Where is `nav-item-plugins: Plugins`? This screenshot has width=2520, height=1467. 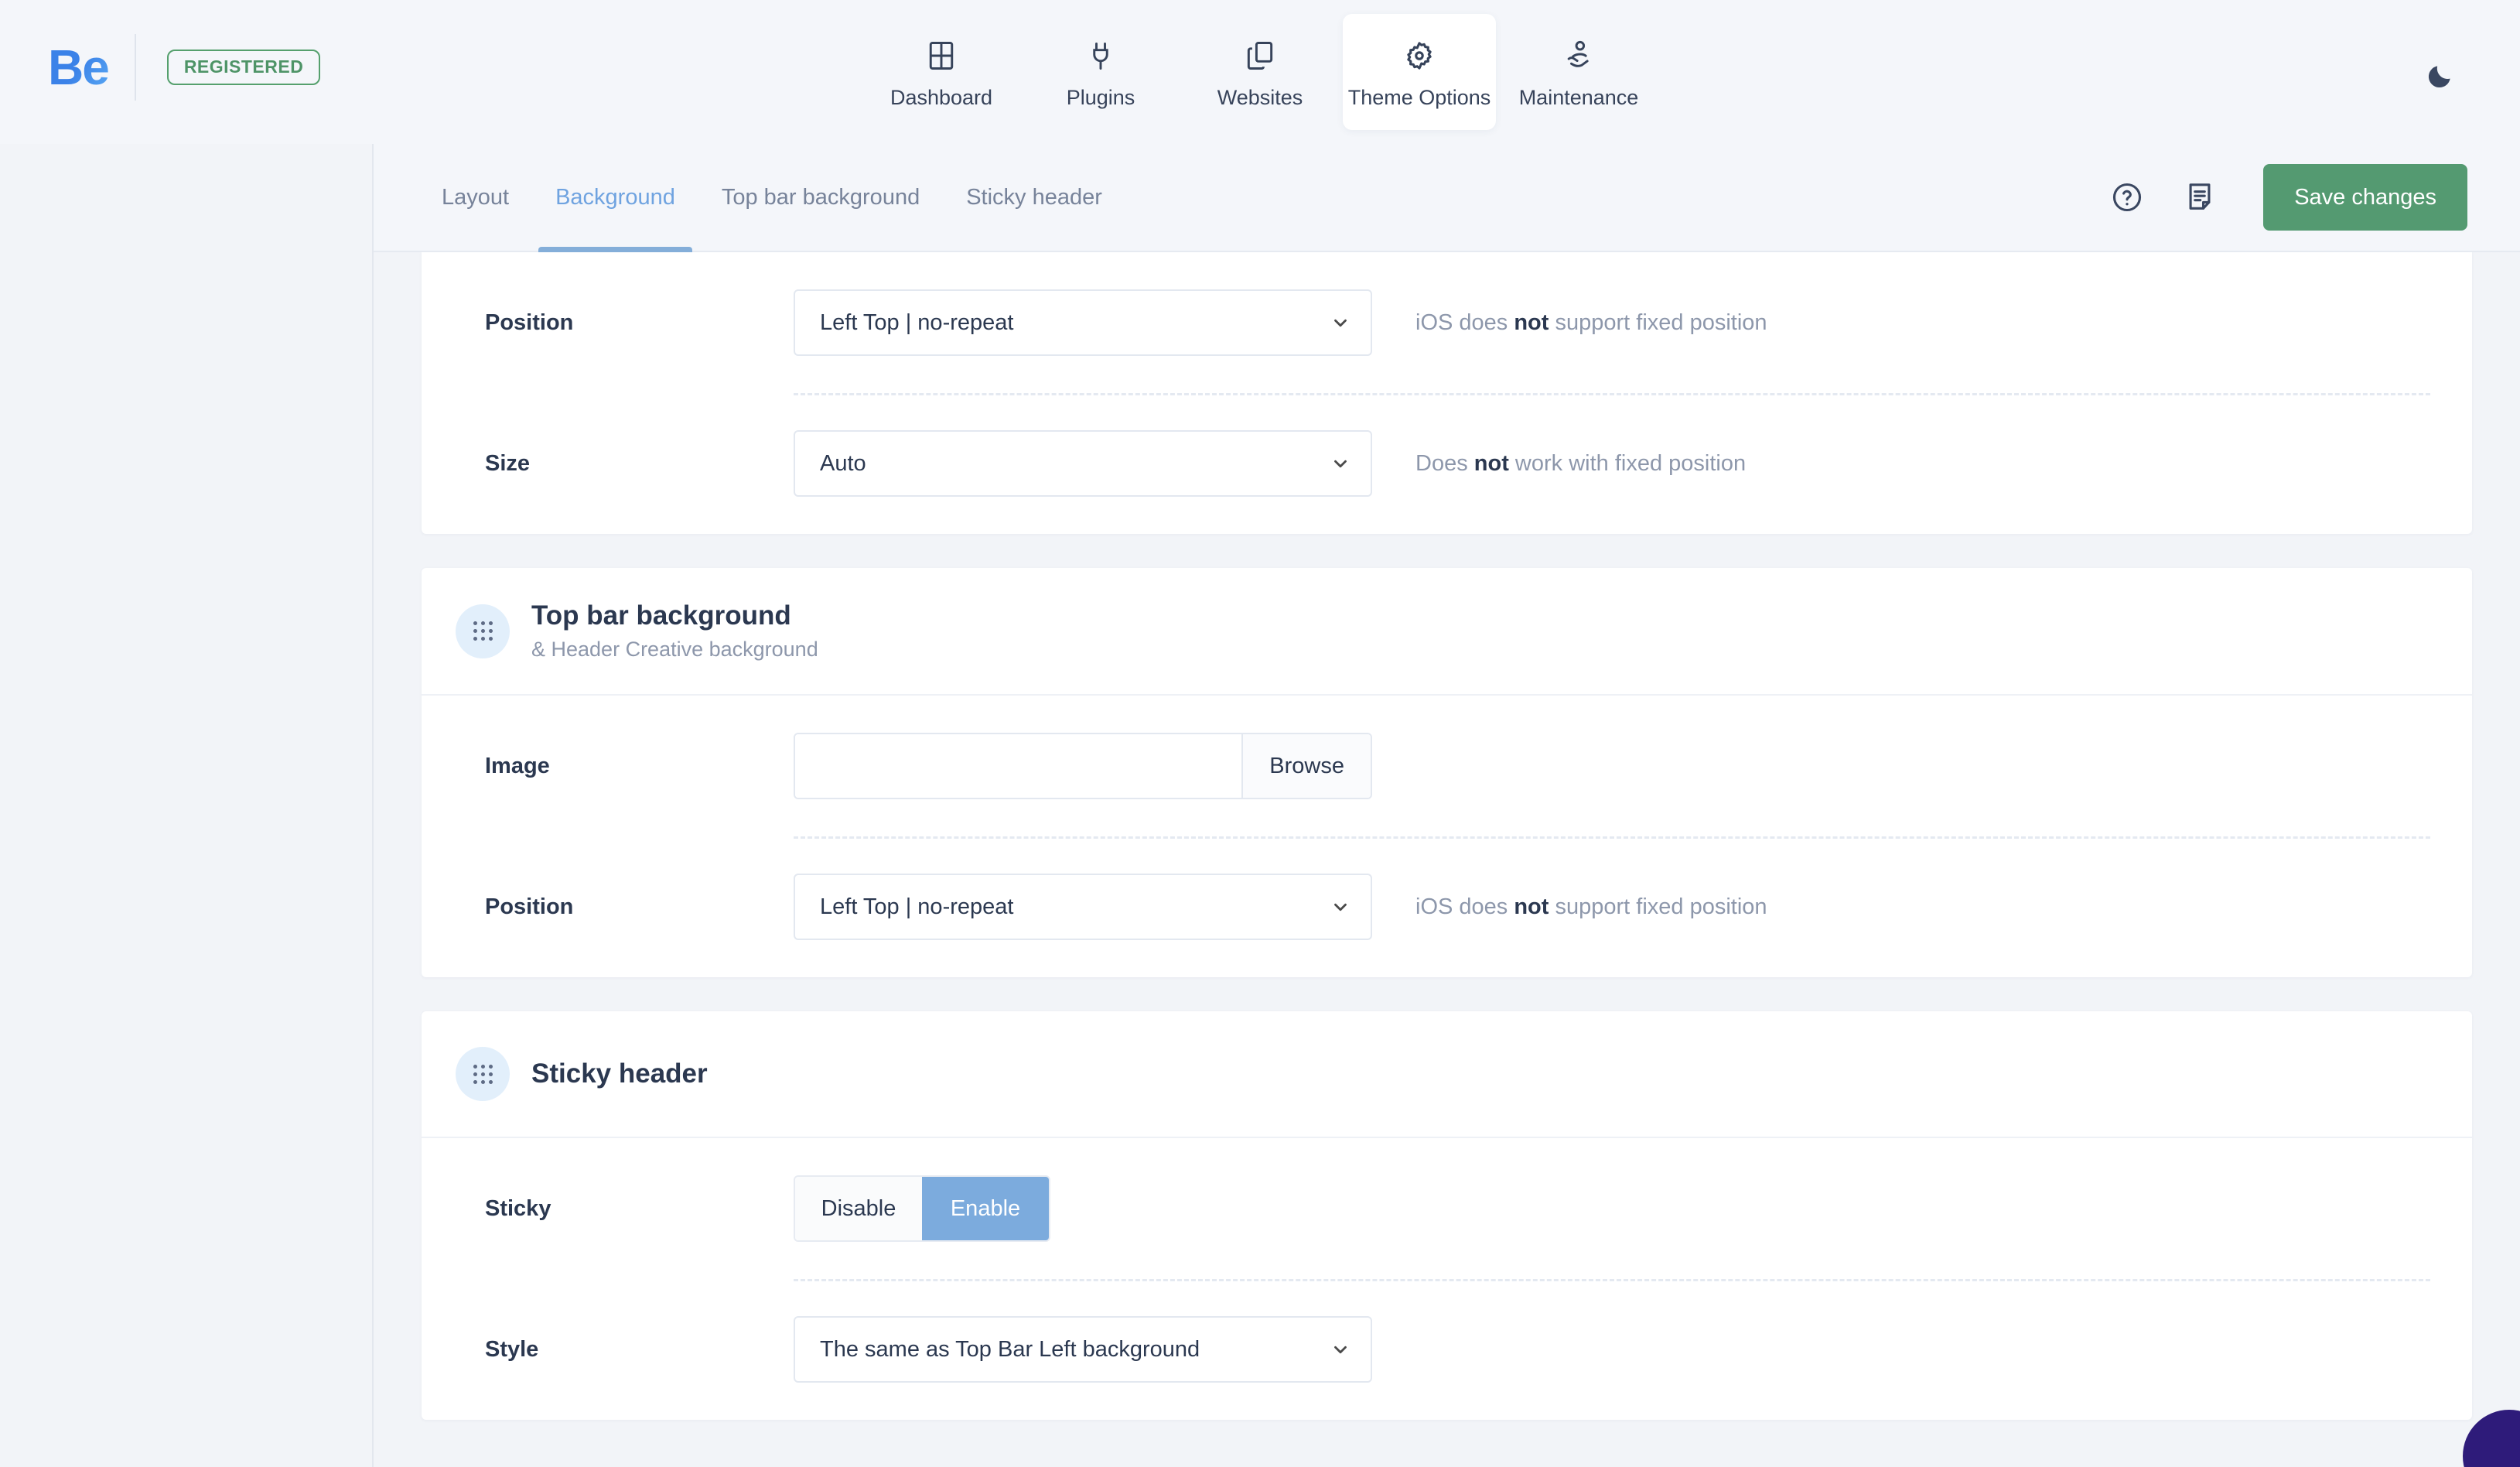
nav-item-plugins: Plugins is located at coordinates (1101, 72).